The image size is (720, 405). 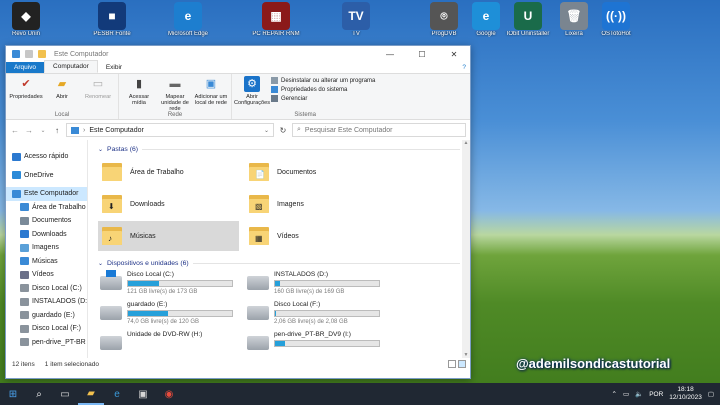 What do you see at coordinates (46, 289) in the screenshot?
I see `sidebar-item: Disco Local (C:)` at bounding box center [46, 289].